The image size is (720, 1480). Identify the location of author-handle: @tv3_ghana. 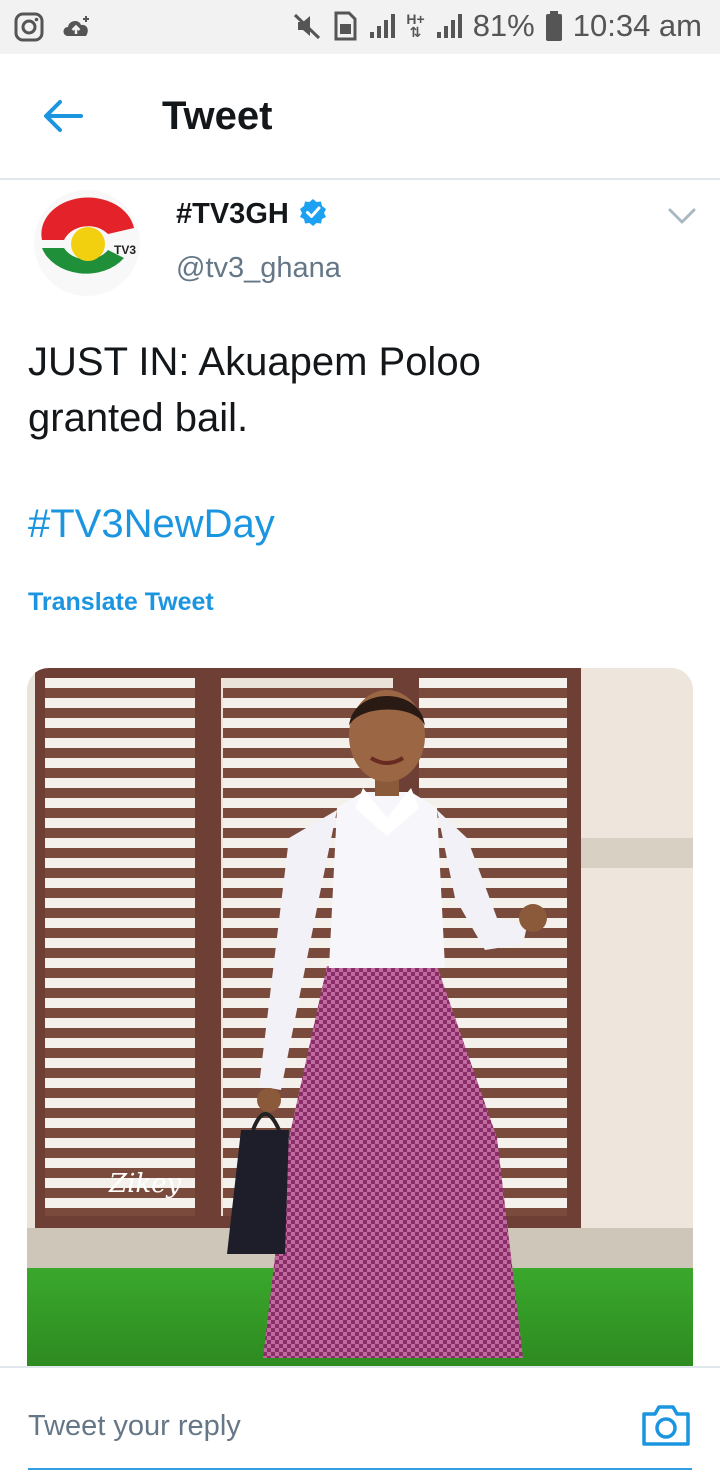
(258, 268).